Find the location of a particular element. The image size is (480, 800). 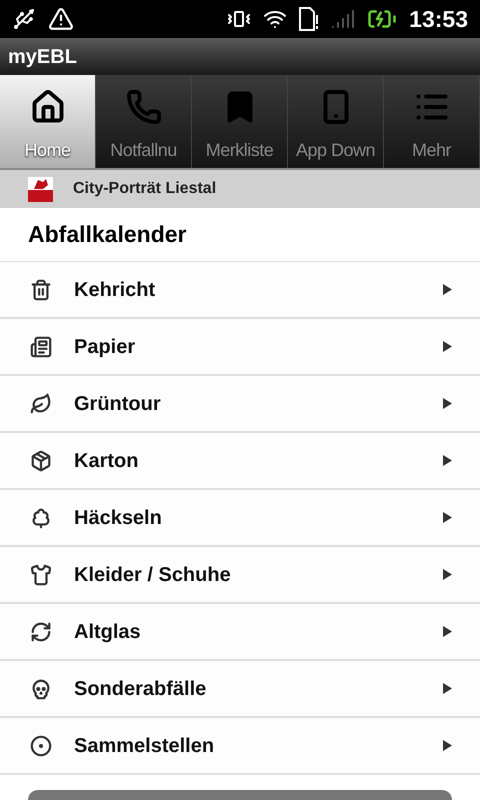

section-title: Abfallkalender is located at coordinates (107, 235).